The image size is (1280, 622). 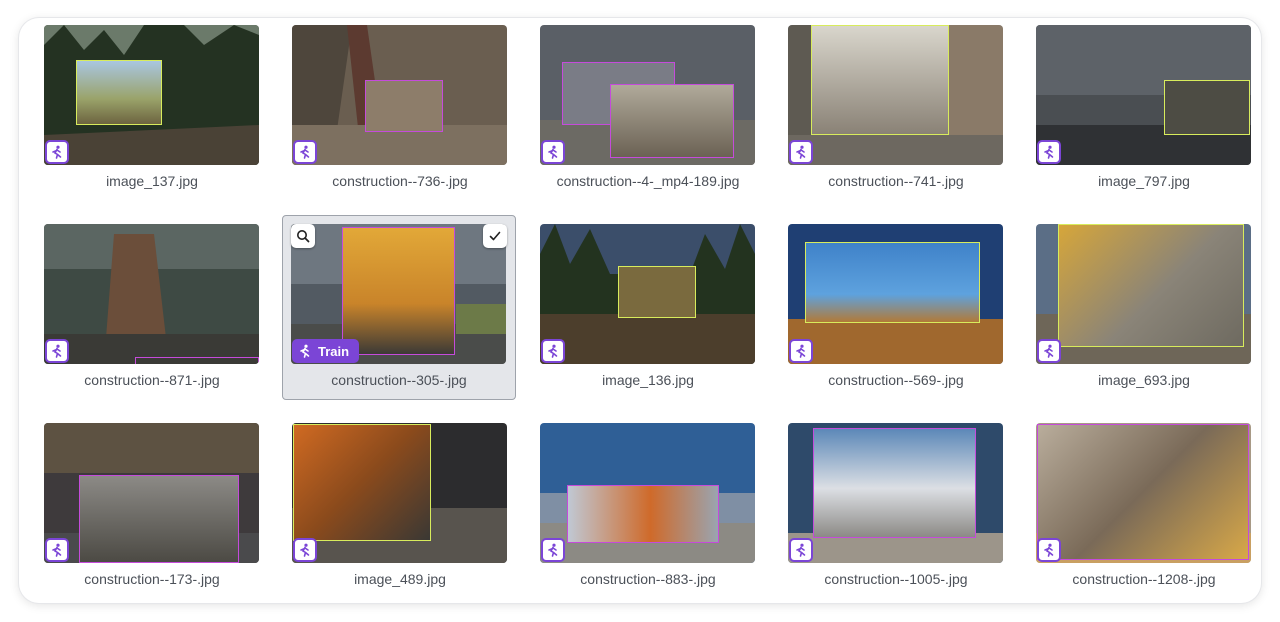 What do you see at coordinates (648, 380) in the screenshot?
I see `filename-caption: image_136.jpg` at bounding box center [648, 380].